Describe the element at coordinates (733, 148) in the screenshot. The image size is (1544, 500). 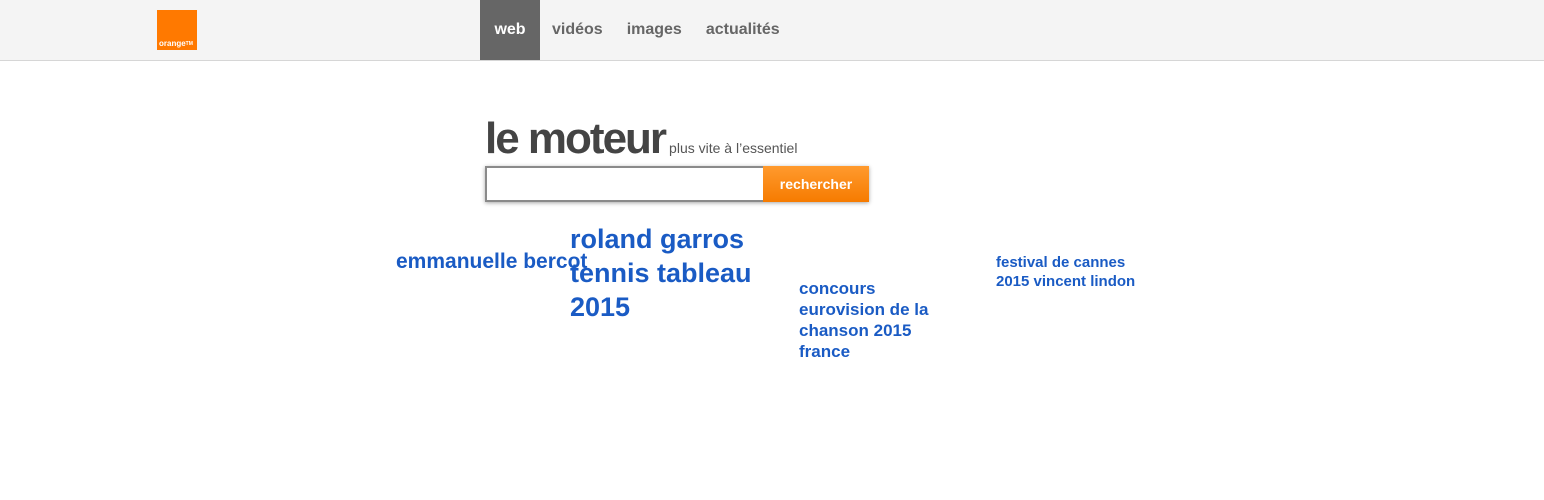
I see `brand-tagline: plus vite à l’essentiel` at that location.